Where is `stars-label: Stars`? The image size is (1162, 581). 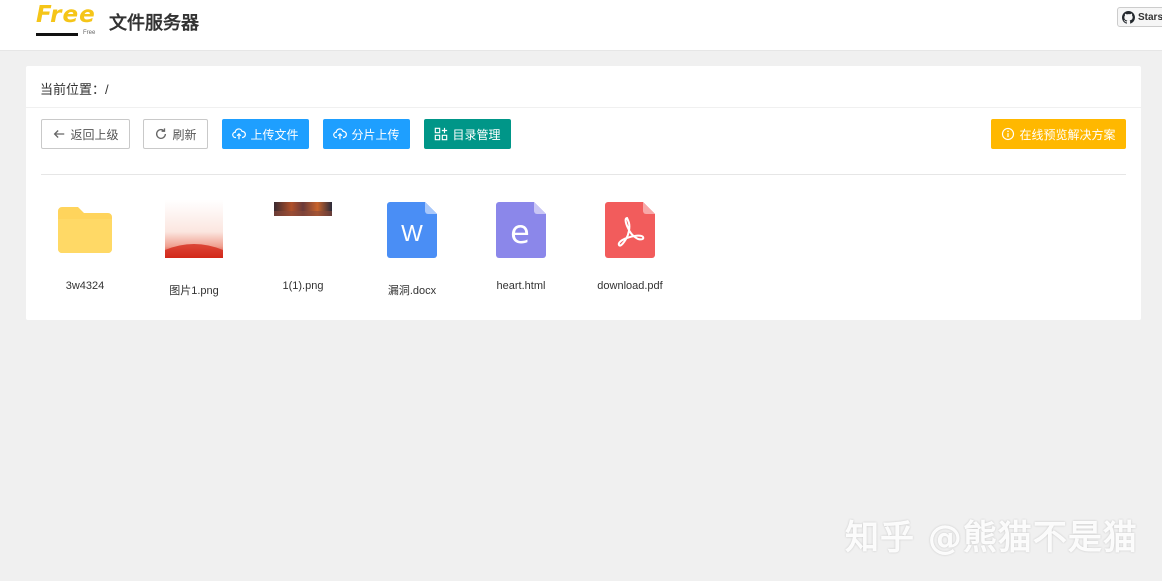
stars-label: Stars is located at coordinates (1150, 17).